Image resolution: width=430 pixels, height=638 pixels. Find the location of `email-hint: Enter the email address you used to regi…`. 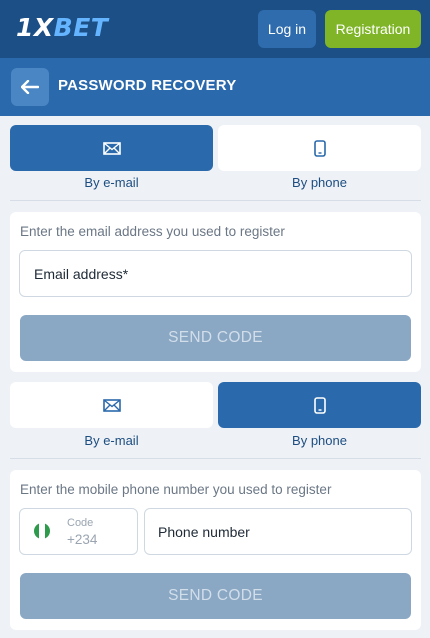

email-hint: Enter the email address you used to regi… is located at coordinates (152, 231).